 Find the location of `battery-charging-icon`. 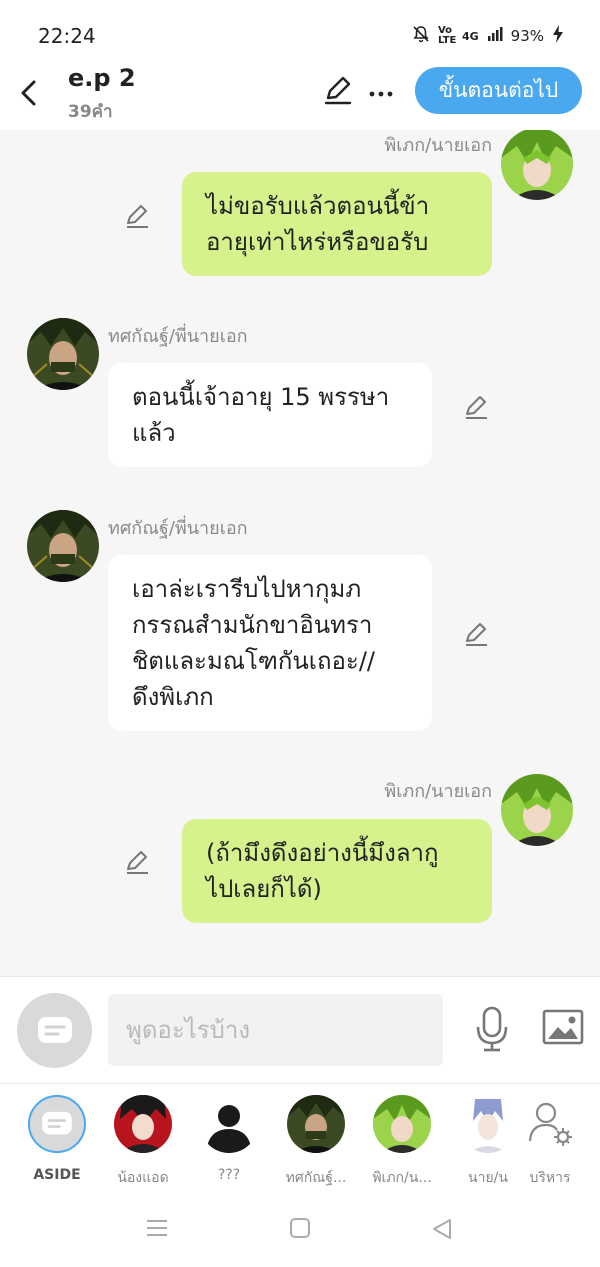

battery-charging-icon is located at coordinates (558, 36).